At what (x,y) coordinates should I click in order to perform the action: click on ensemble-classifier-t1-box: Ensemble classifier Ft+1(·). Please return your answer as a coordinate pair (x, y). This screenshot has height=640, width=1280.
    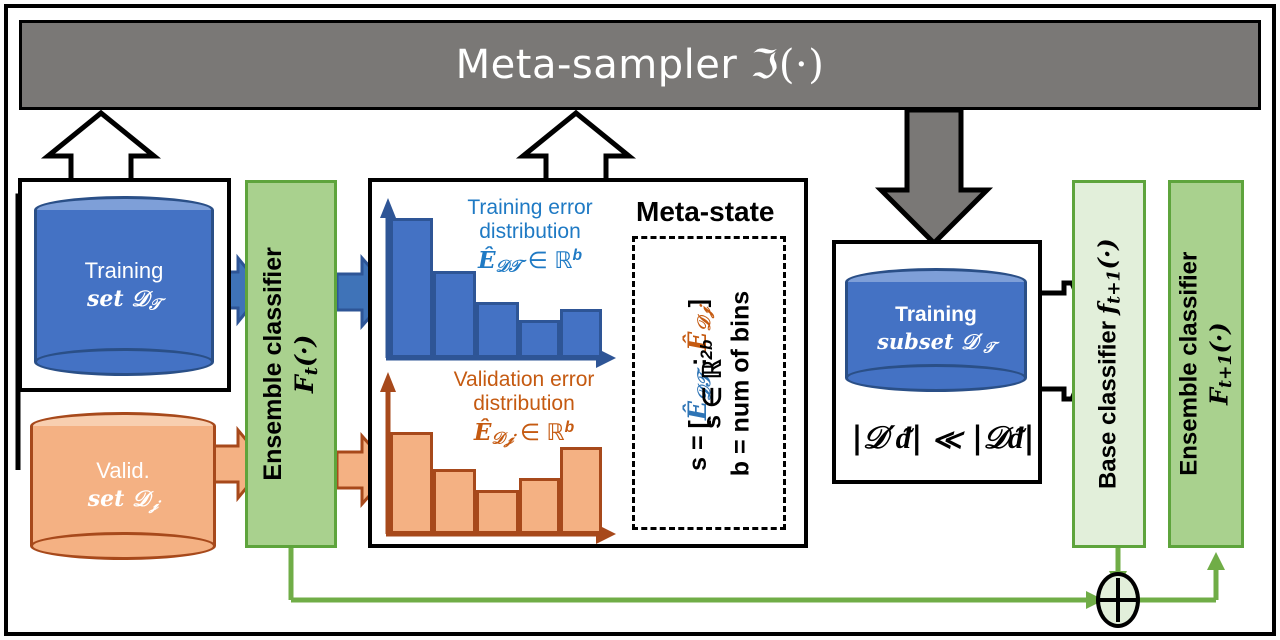
    Looking at the image, I should click on (1206, 364).